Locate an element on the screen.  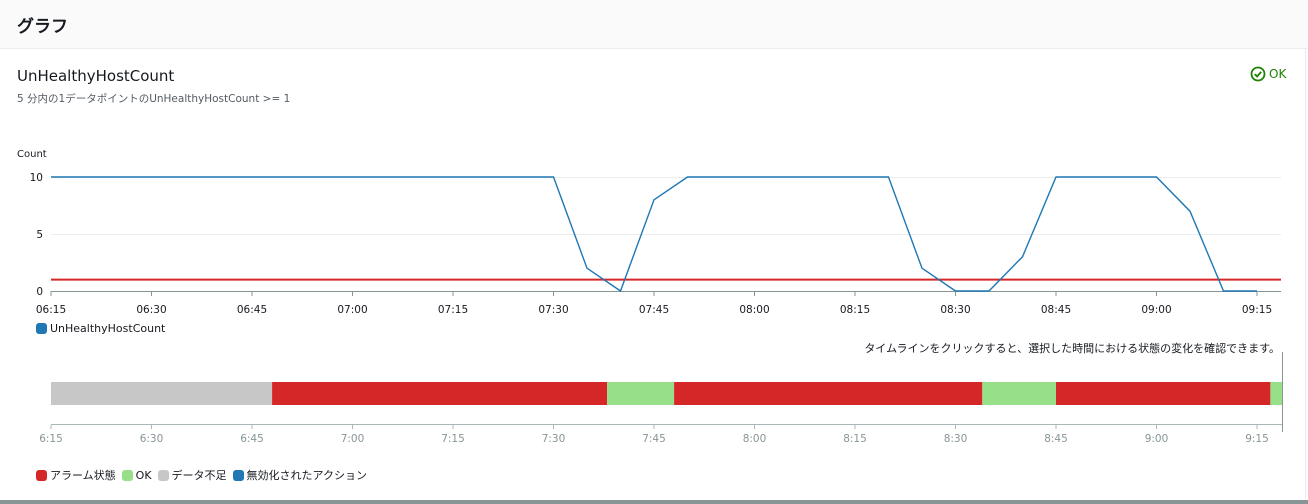
timeline-tick-label: 8:30 is located at coordinates (956, 439).